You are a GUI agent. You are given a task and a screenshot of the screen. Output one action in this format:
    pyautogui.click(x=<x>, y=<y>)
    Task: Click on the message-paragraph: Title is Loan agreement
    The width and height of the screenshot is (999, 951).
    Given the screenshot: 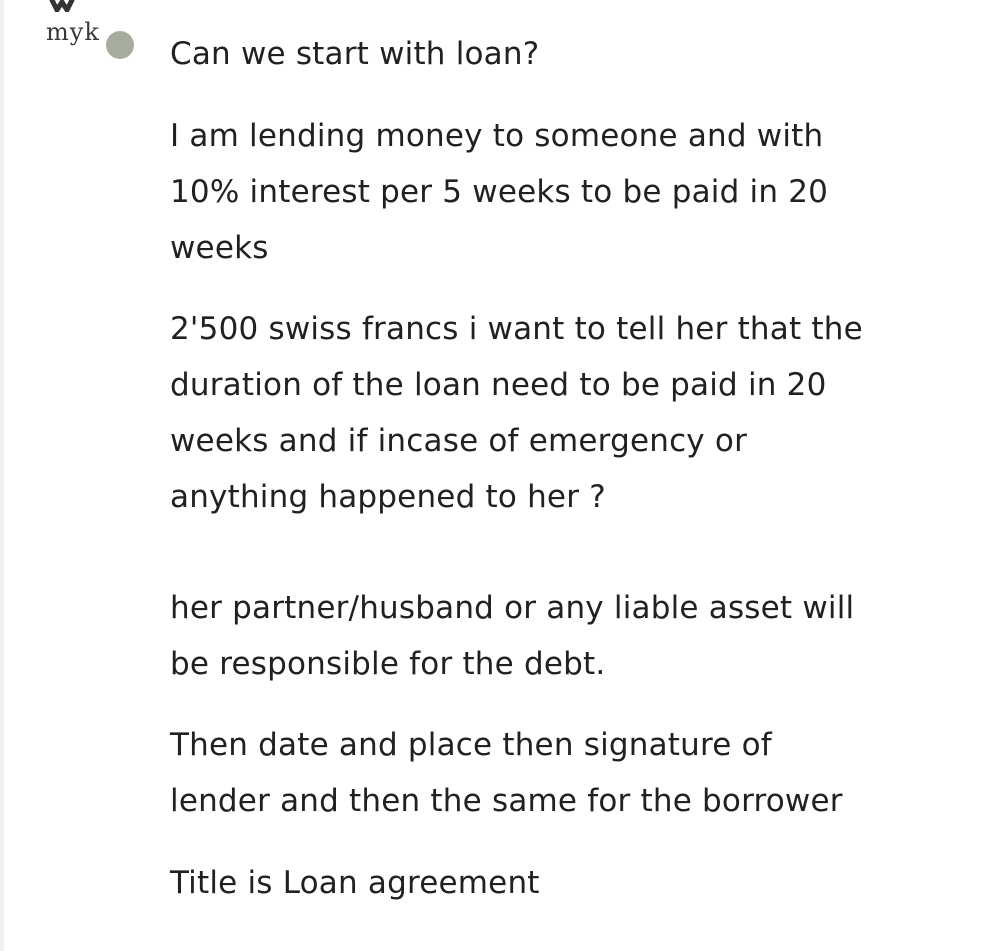 What is the action you would take?
    pyautogui.click(x=355, y=883)
    